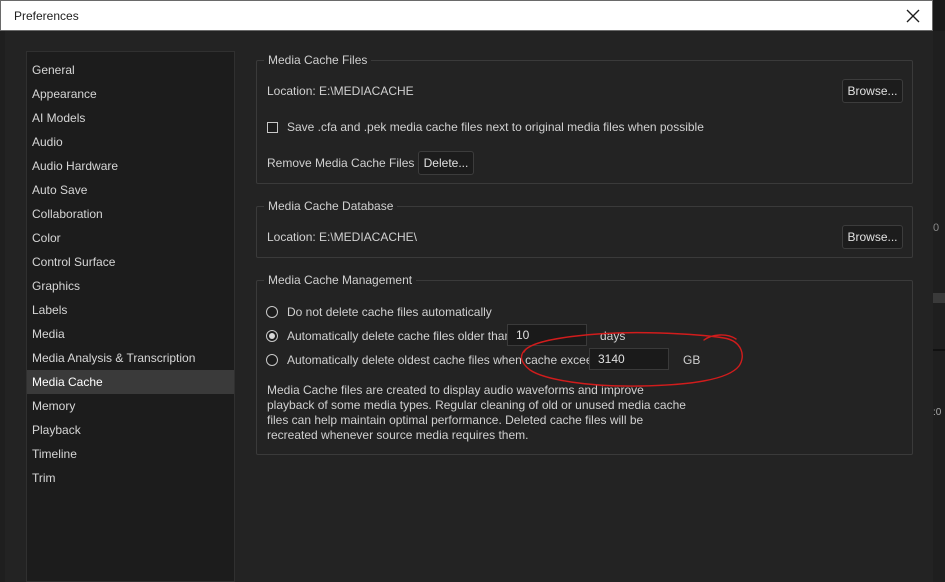 The height and width of the screenshot is (582, 945). I want to click on radio-delete-older, so click(272, 336).